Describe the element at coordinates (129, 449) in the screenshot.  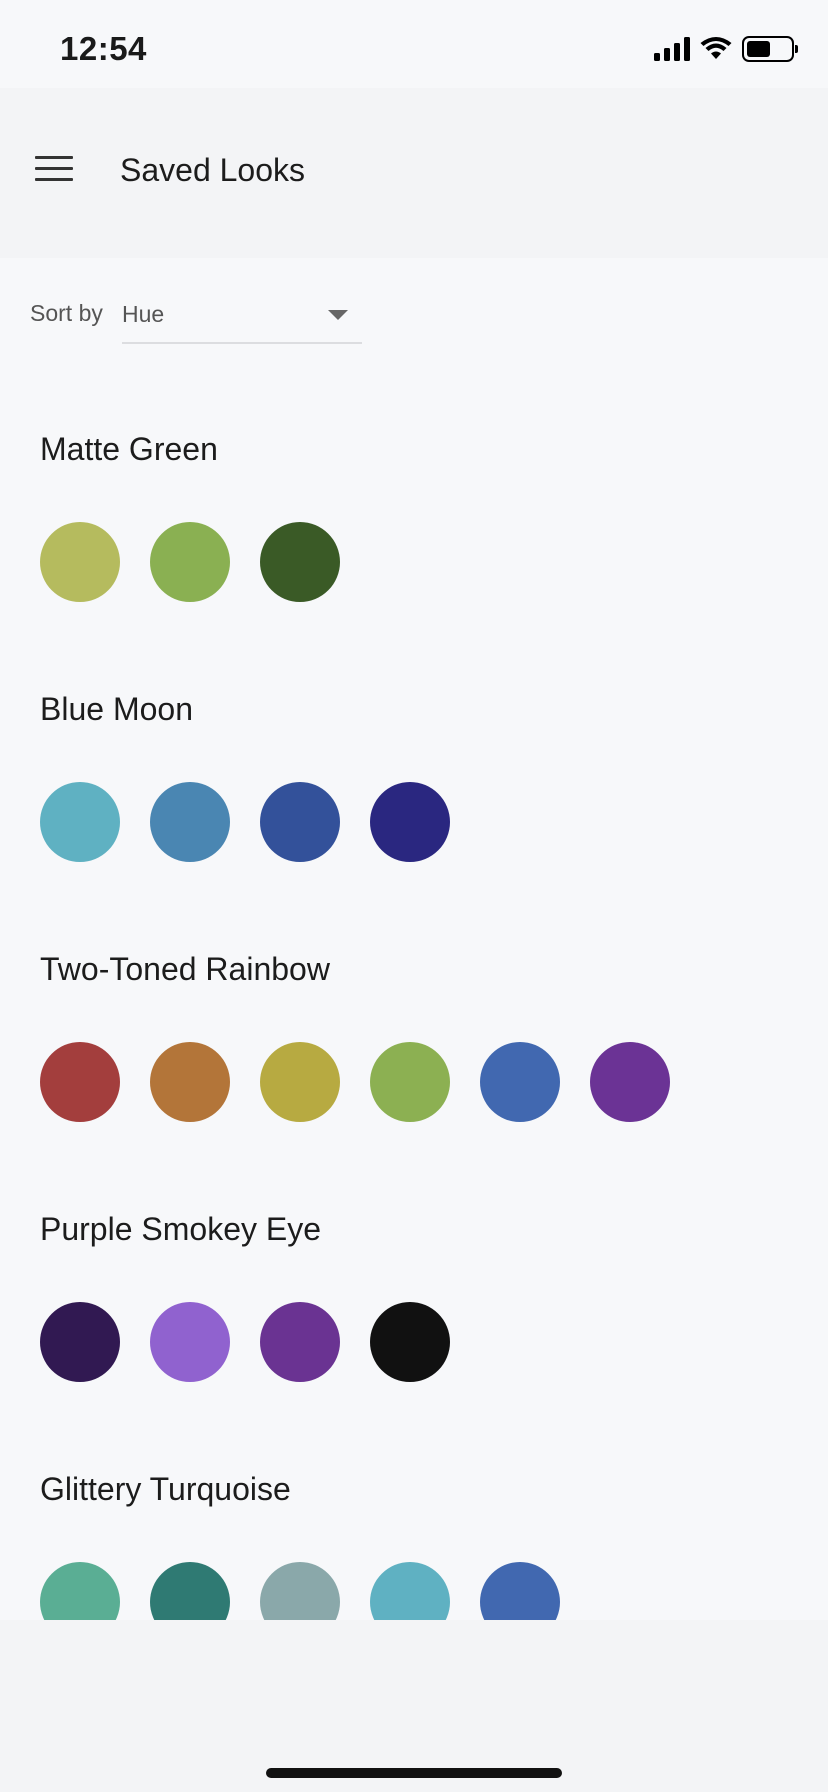
I see `look-name: Matte Green` at that location.